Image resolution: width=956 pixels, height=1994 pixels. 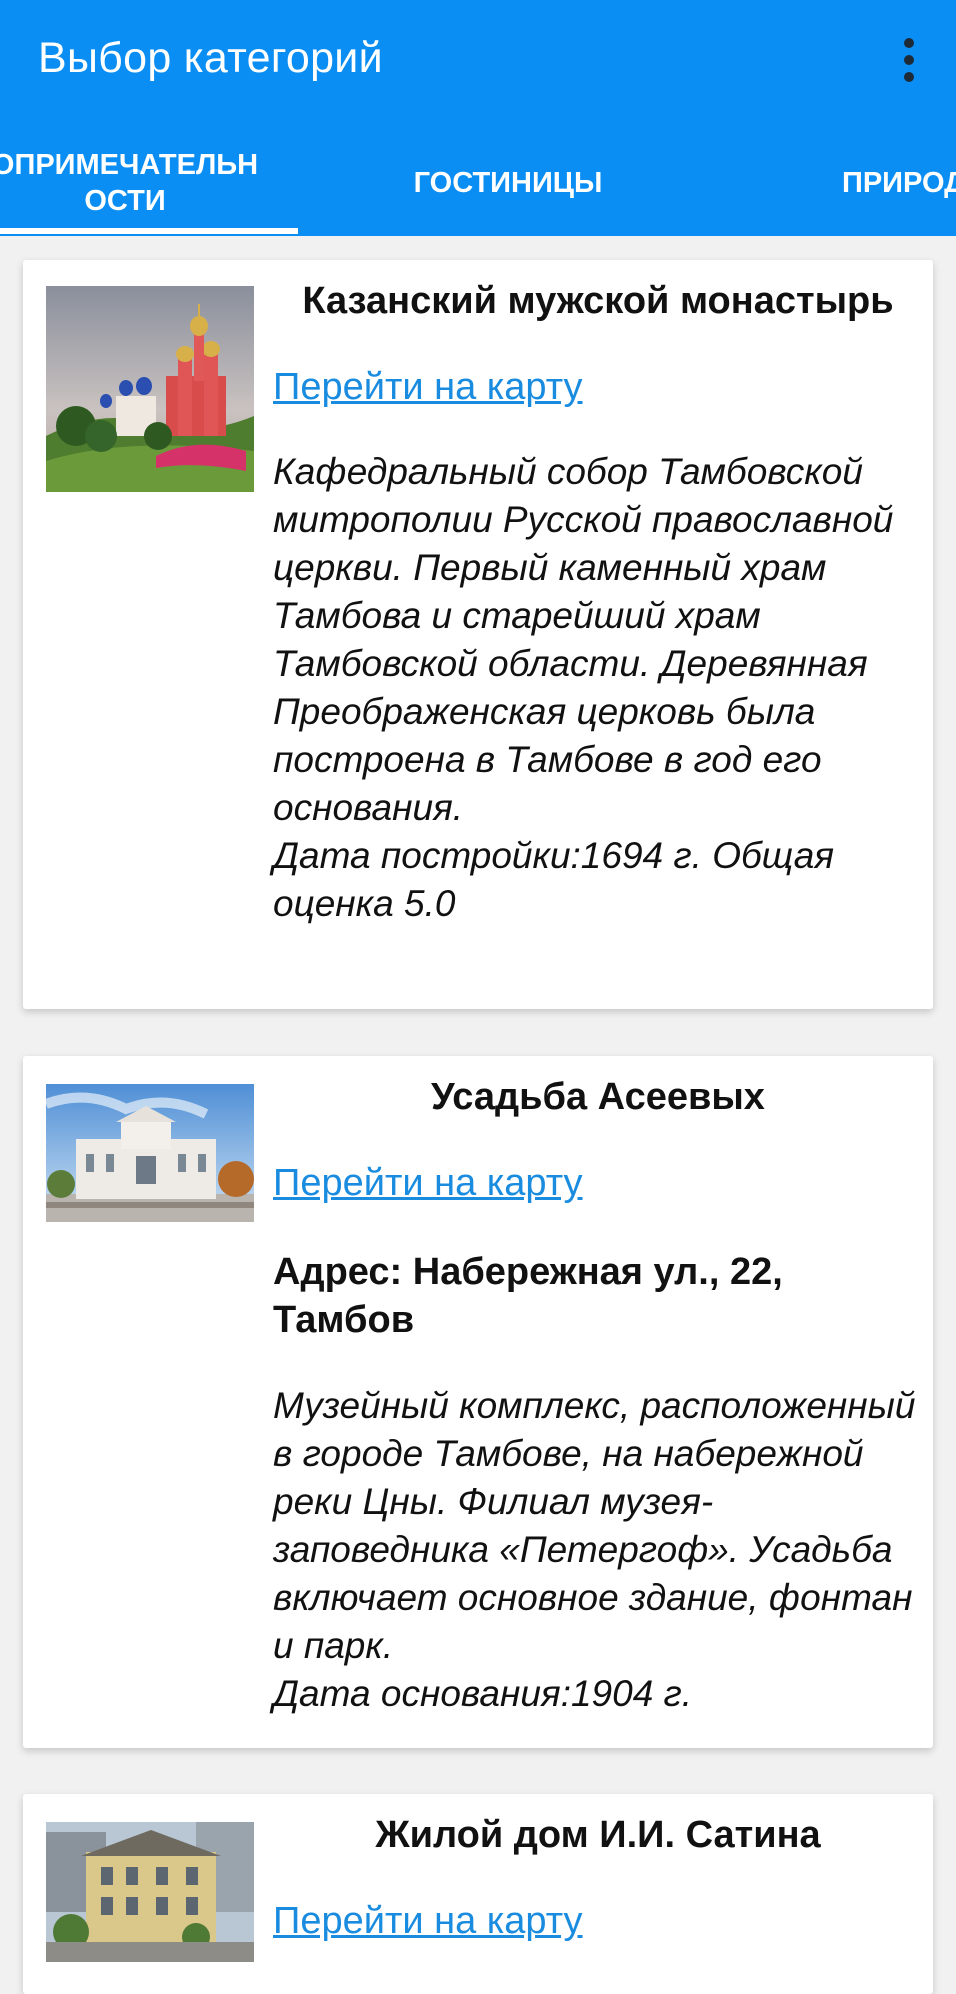 I want to click on tab-nature: ПРИРОД, so click(x=899, y=183).